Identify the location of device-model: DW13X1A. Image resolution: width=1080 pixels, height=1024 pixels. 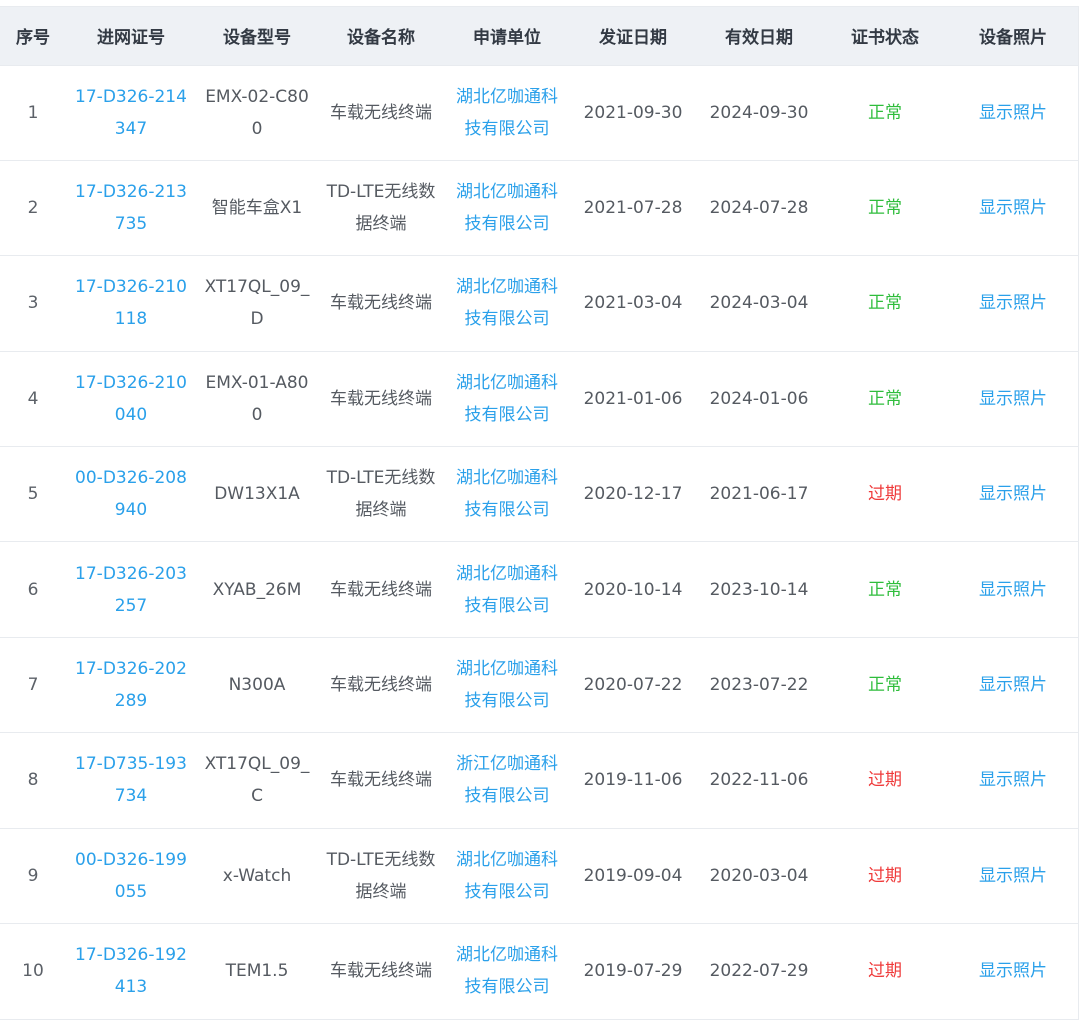
(257, 494).